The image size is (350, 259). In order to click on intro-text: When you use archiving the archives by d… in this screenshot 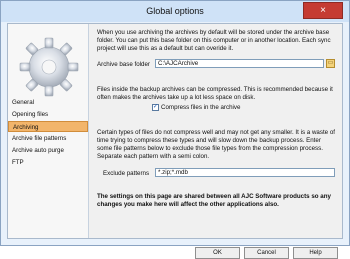, I will do `click(214, 40)`.